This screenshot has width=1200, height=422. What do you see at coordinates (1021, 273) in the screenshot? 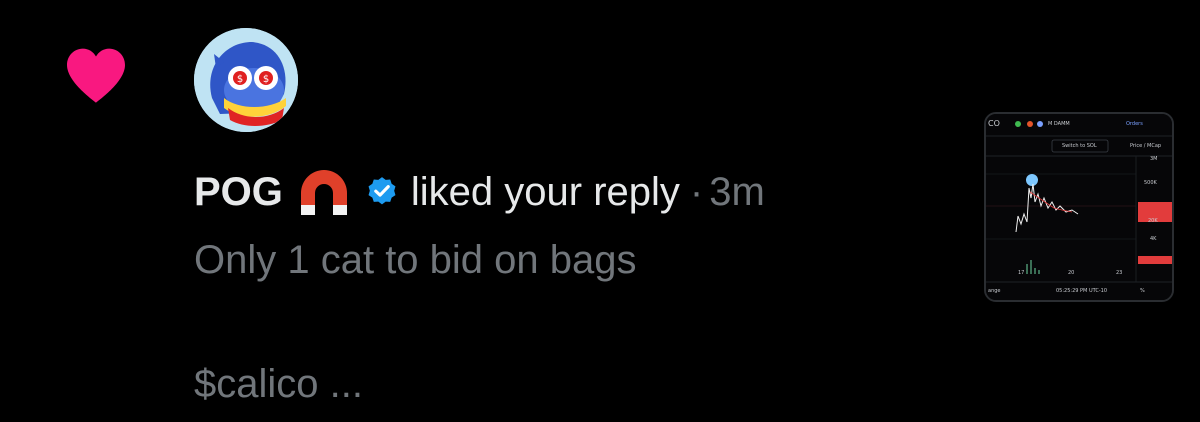
I see `thumb-xtick: 17` at bounding box center [1021, 273].